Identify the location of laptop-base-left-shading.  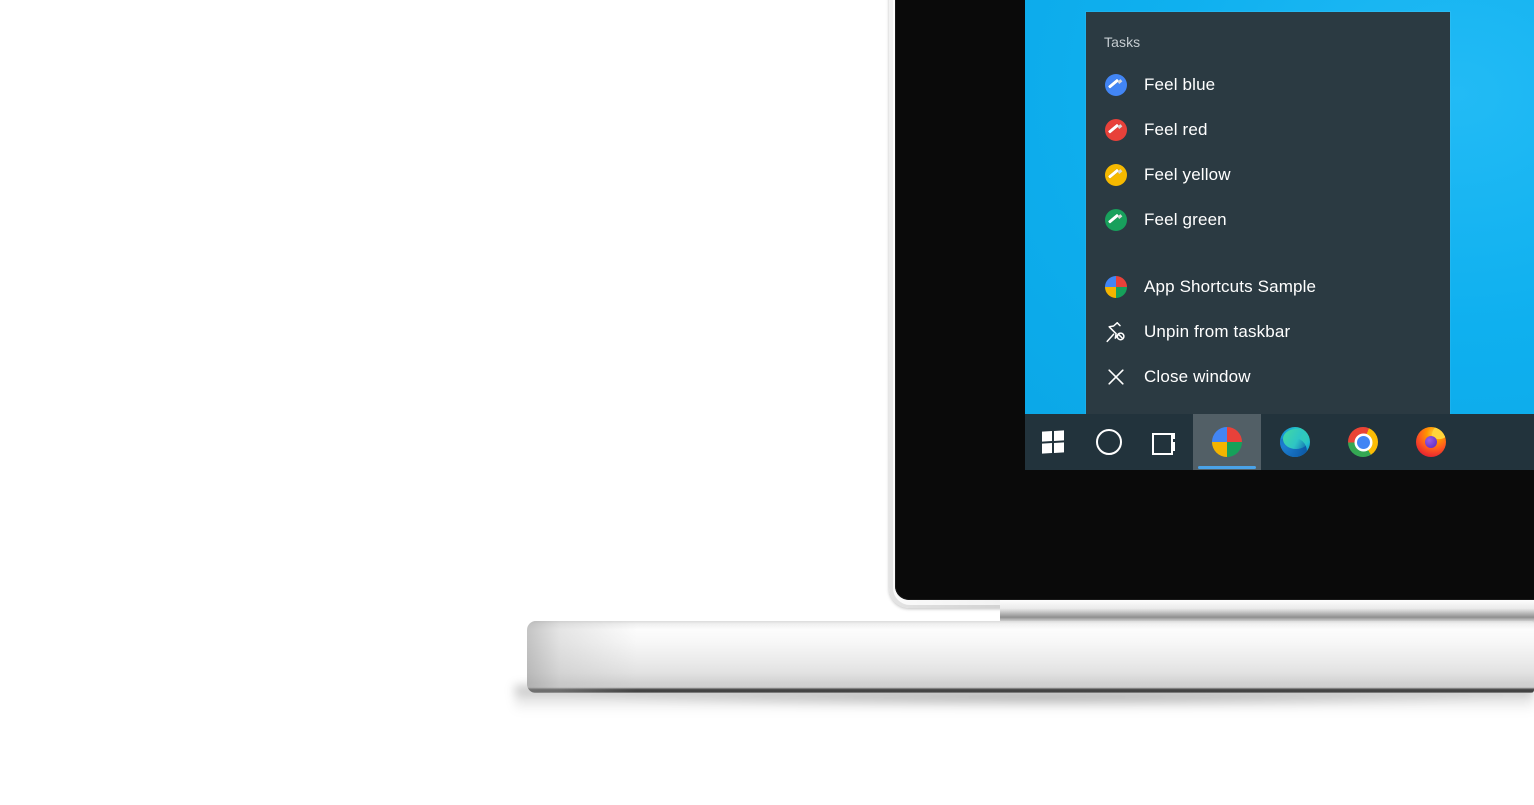
(582, 657).